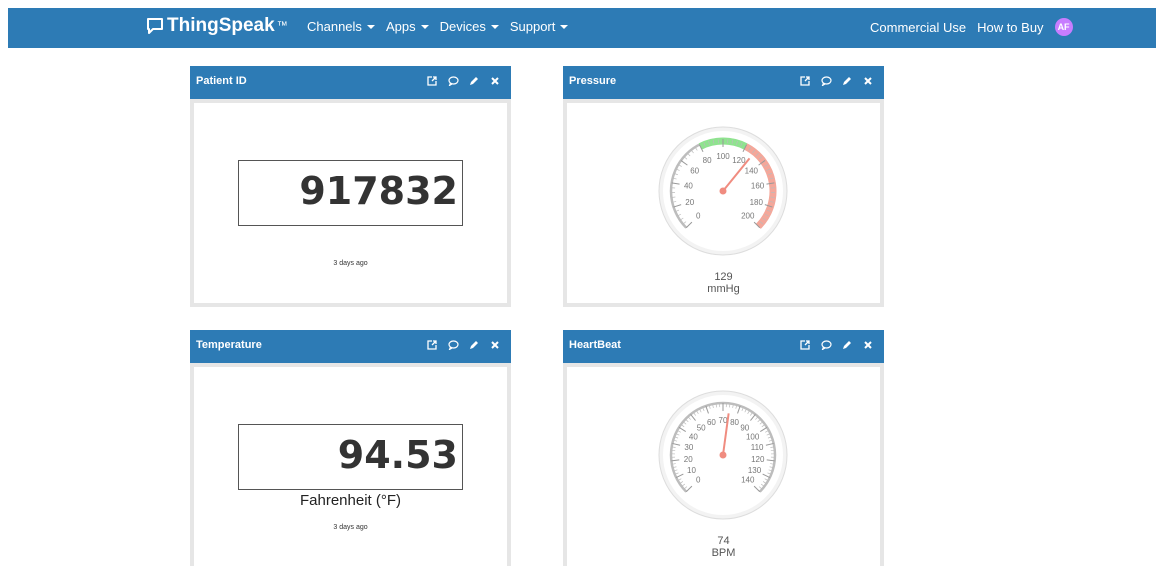 The height and width of the screenshot is (571, 1156). Describe the element at coordinates (595, 345) in the screenshot. I see `widget-title: HeartBeat` at that location.